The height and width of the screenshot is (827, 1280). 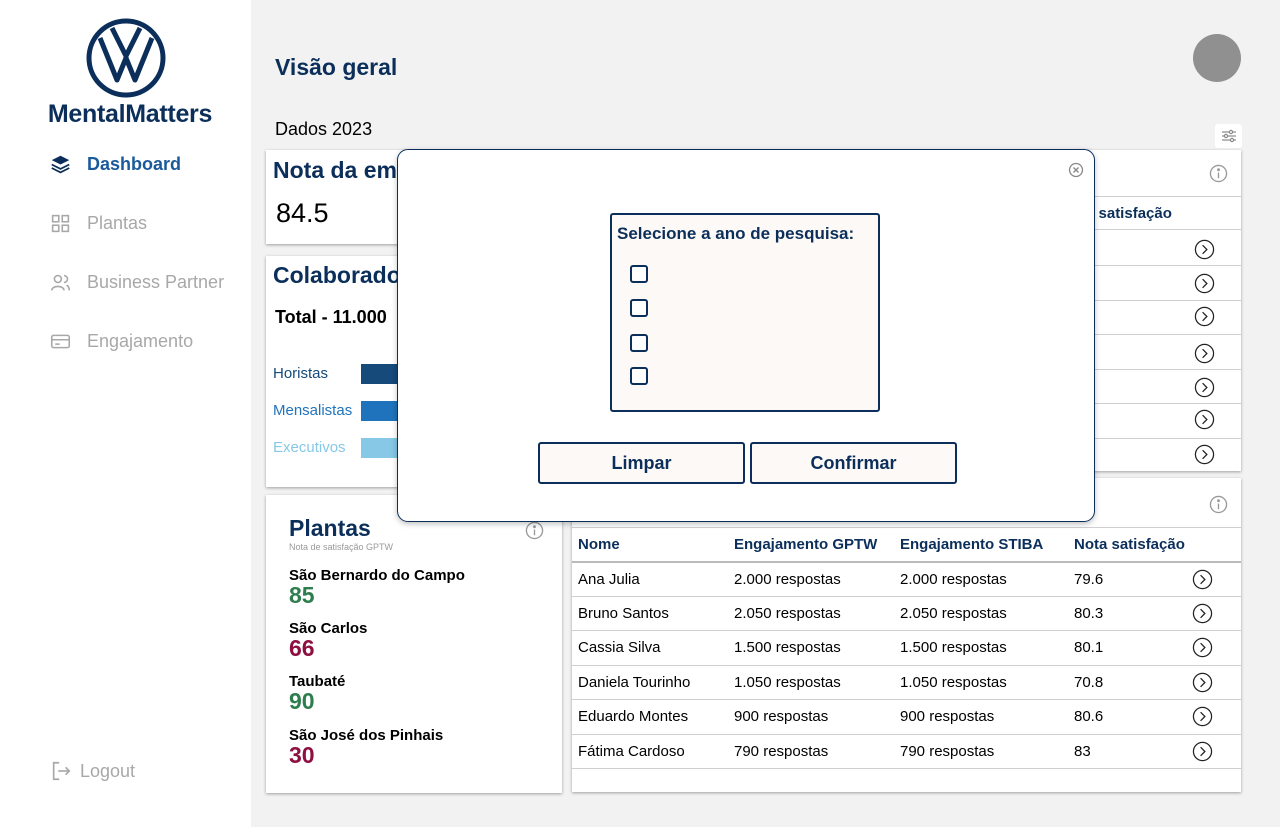 What do you see at coordinates (60, 223) in the screenshot?
I see `grid-icon` at bounding box center [60, 223].